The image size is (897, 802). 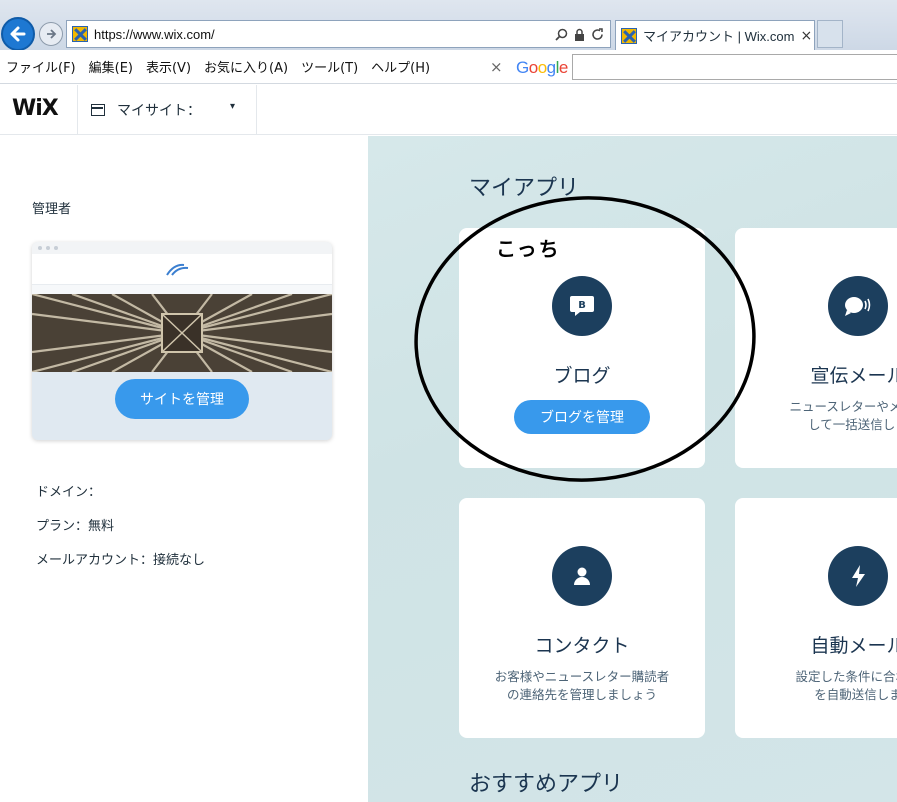 I want to click on user-role: 管理者, so click(x=52, y=209).